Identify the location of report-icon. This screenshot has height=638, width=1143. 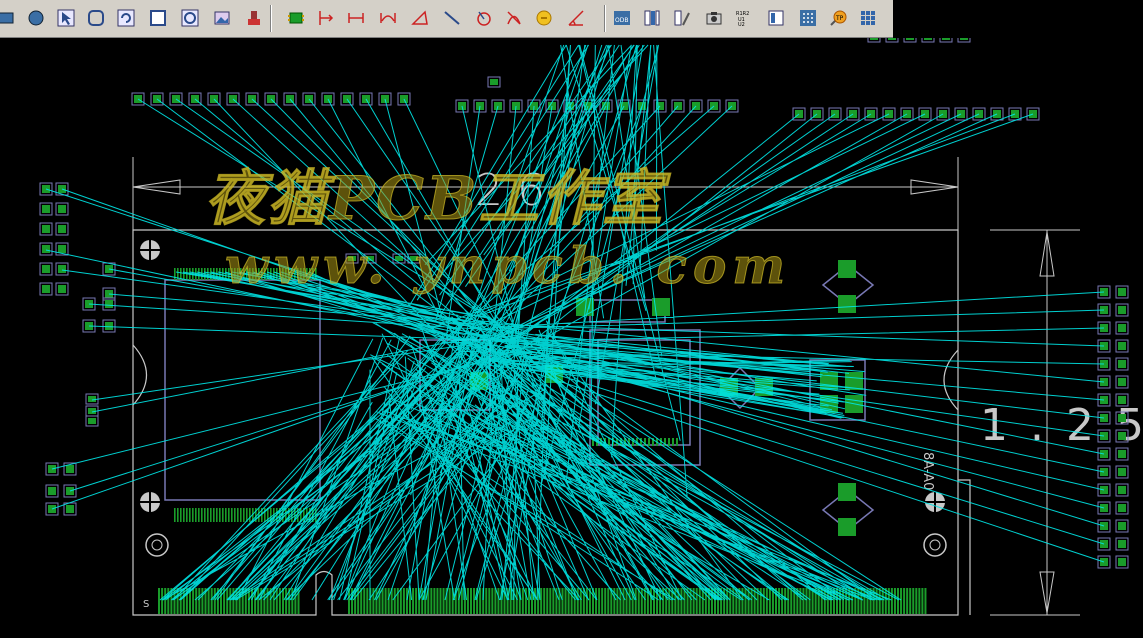
(776, 18).